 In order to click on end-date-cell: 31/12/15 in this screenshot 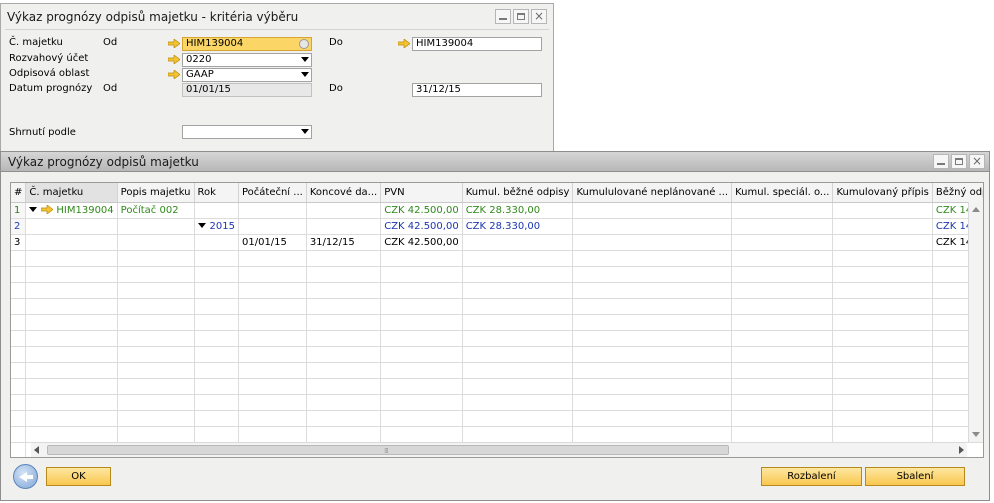, I will do `click(344, 242)`.